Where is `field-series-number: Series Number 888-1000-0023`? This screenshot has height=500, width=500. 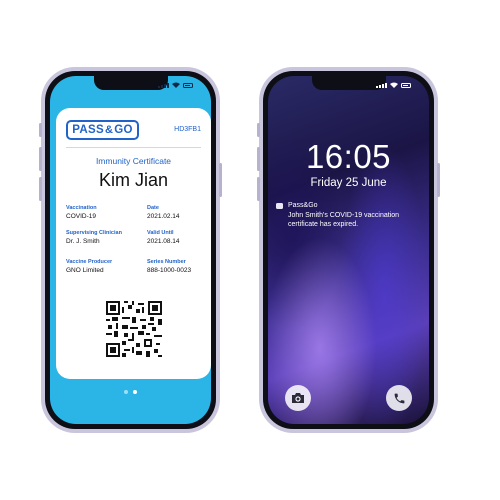
field-series-number: Series Number 888-1000-0023 is located at coordinates (169, 266).